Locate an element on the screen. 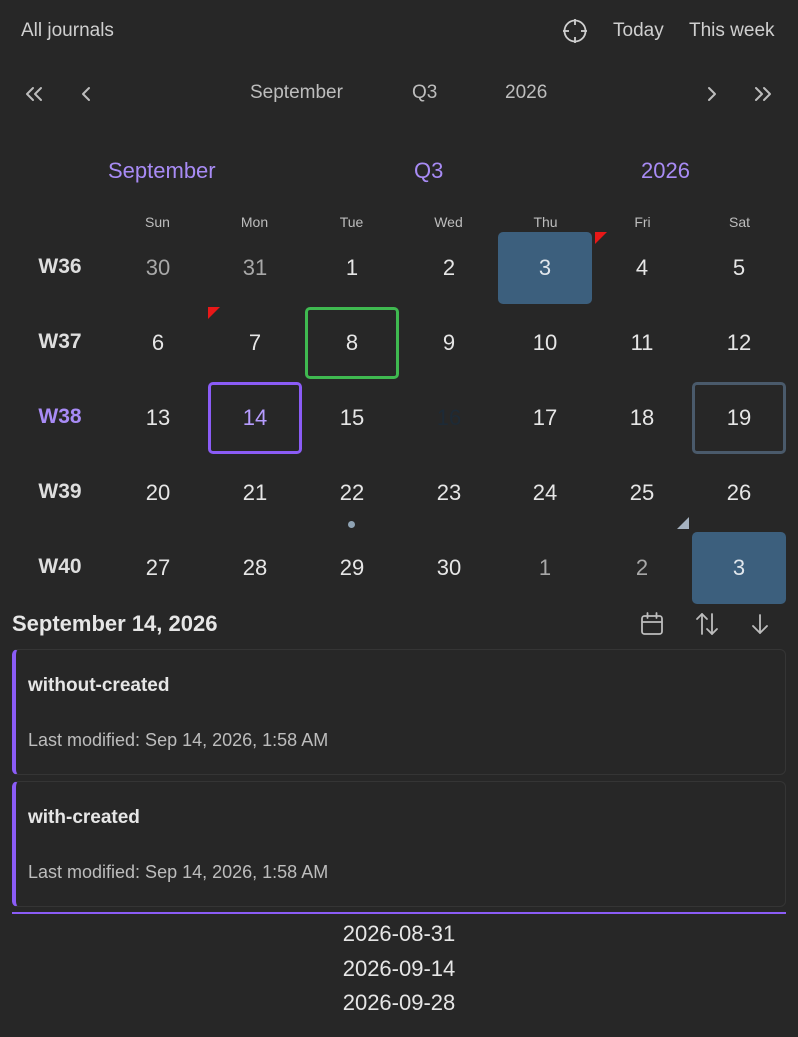 This screenshot has height=1037, width=798. day-cell: 11 is located at coordinates (642, 343).